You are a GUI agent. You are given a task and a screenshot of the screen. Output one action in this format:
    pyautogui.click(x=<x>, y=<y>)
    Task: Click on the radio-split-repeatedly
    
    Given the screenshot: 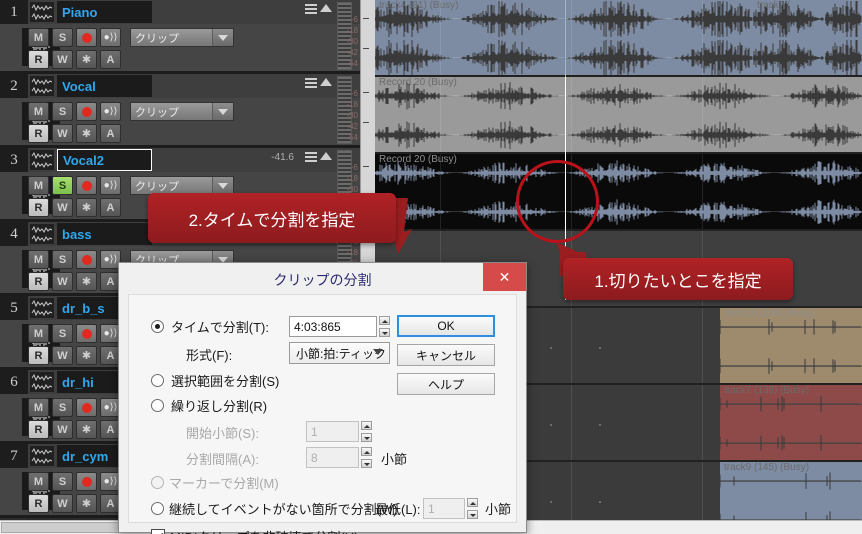 What is the action you would take?
    pyautogui.click(x=157, y=405)
    